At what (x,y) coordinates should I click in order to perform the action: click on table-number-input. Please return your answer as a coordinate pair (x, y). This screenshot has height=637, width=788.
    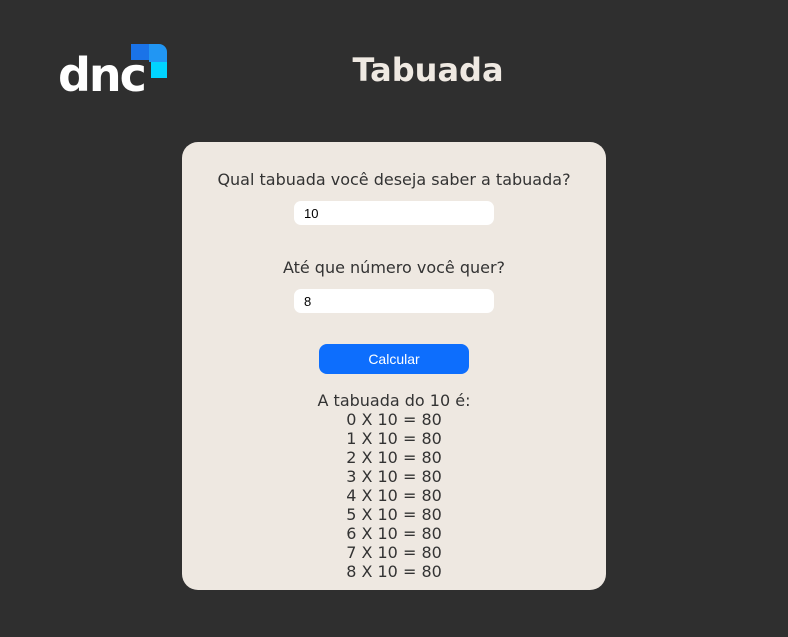
    Looking at the image, I should click on (394, 213).